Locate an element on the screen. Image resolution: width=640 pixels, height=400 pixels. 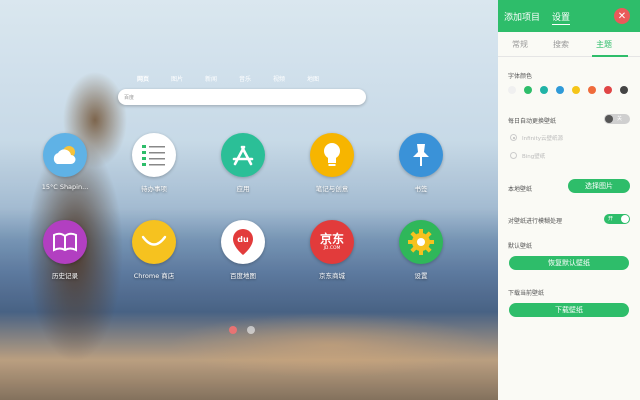
close-button: ✕ is located at coordinates (622, 16).